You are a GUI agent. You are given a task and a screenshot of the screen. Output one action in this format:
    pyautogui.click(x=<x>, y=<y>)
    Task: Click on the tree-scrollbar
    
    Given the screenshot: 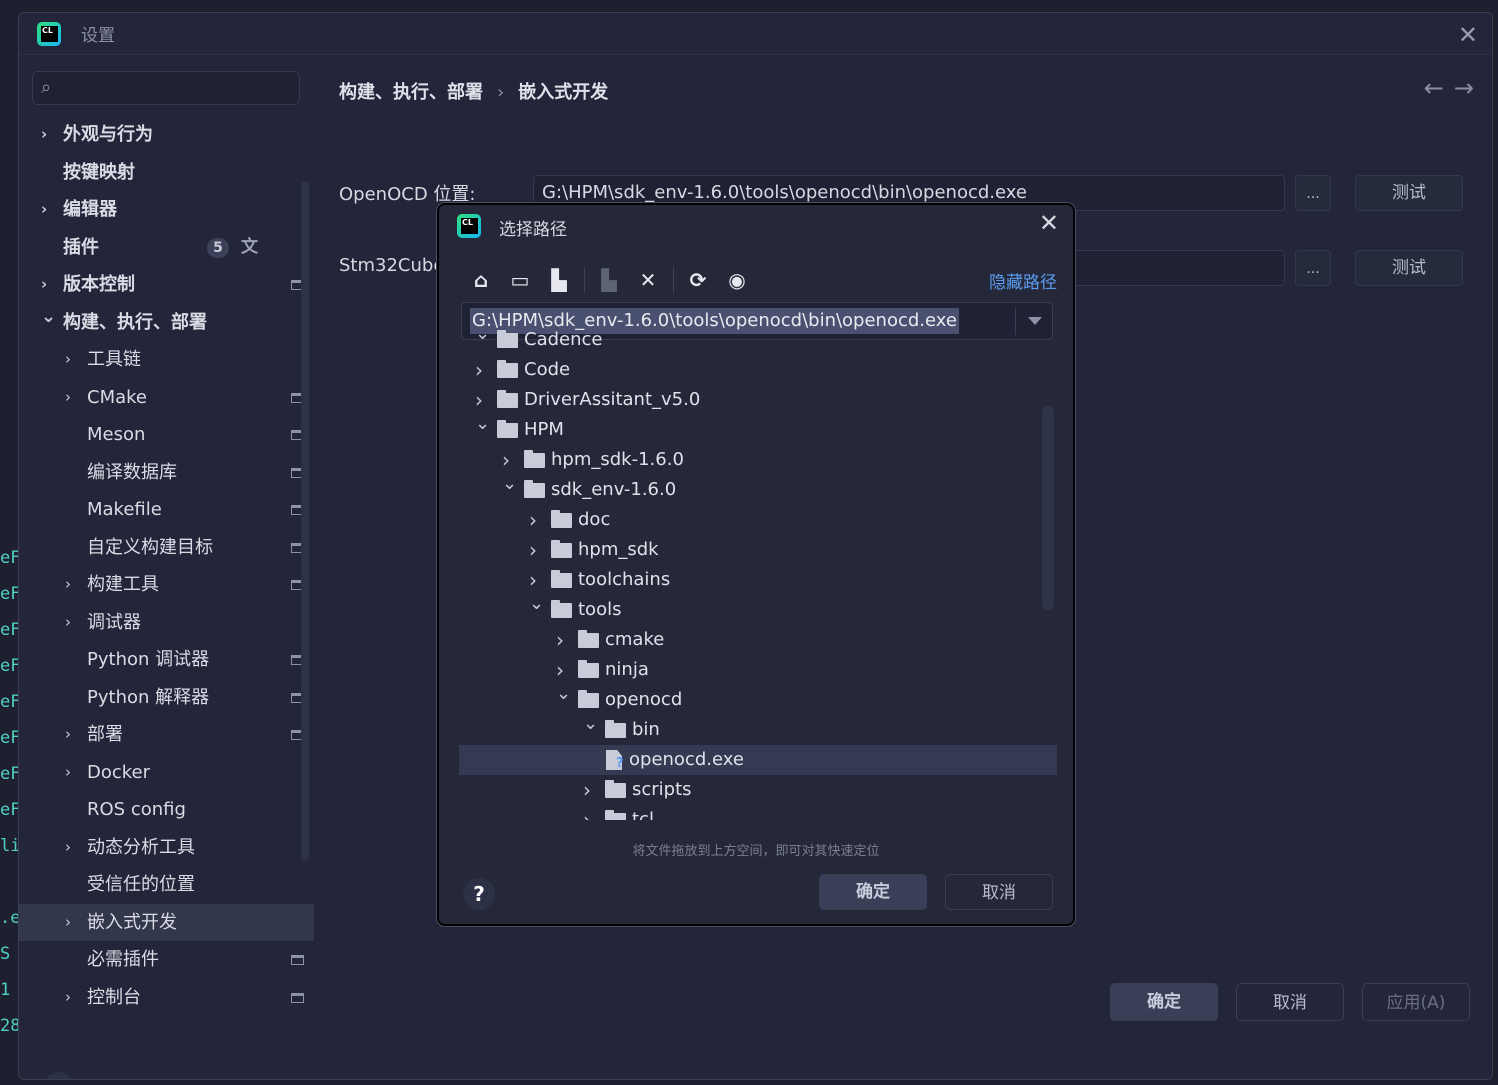 What is the action you would take?
    pyautogui.click(x=1048, y=507)
    